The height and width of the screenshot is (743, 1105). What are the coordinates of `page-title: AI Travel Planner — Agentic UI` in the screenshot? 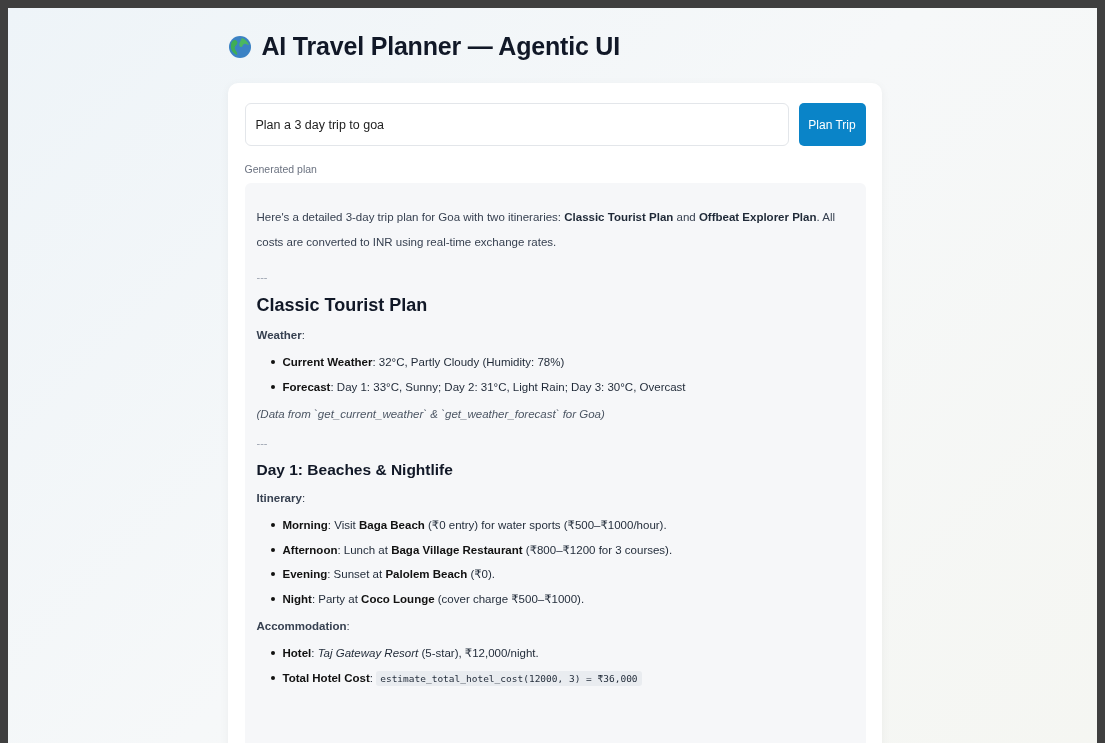 It's located at (440, 46).